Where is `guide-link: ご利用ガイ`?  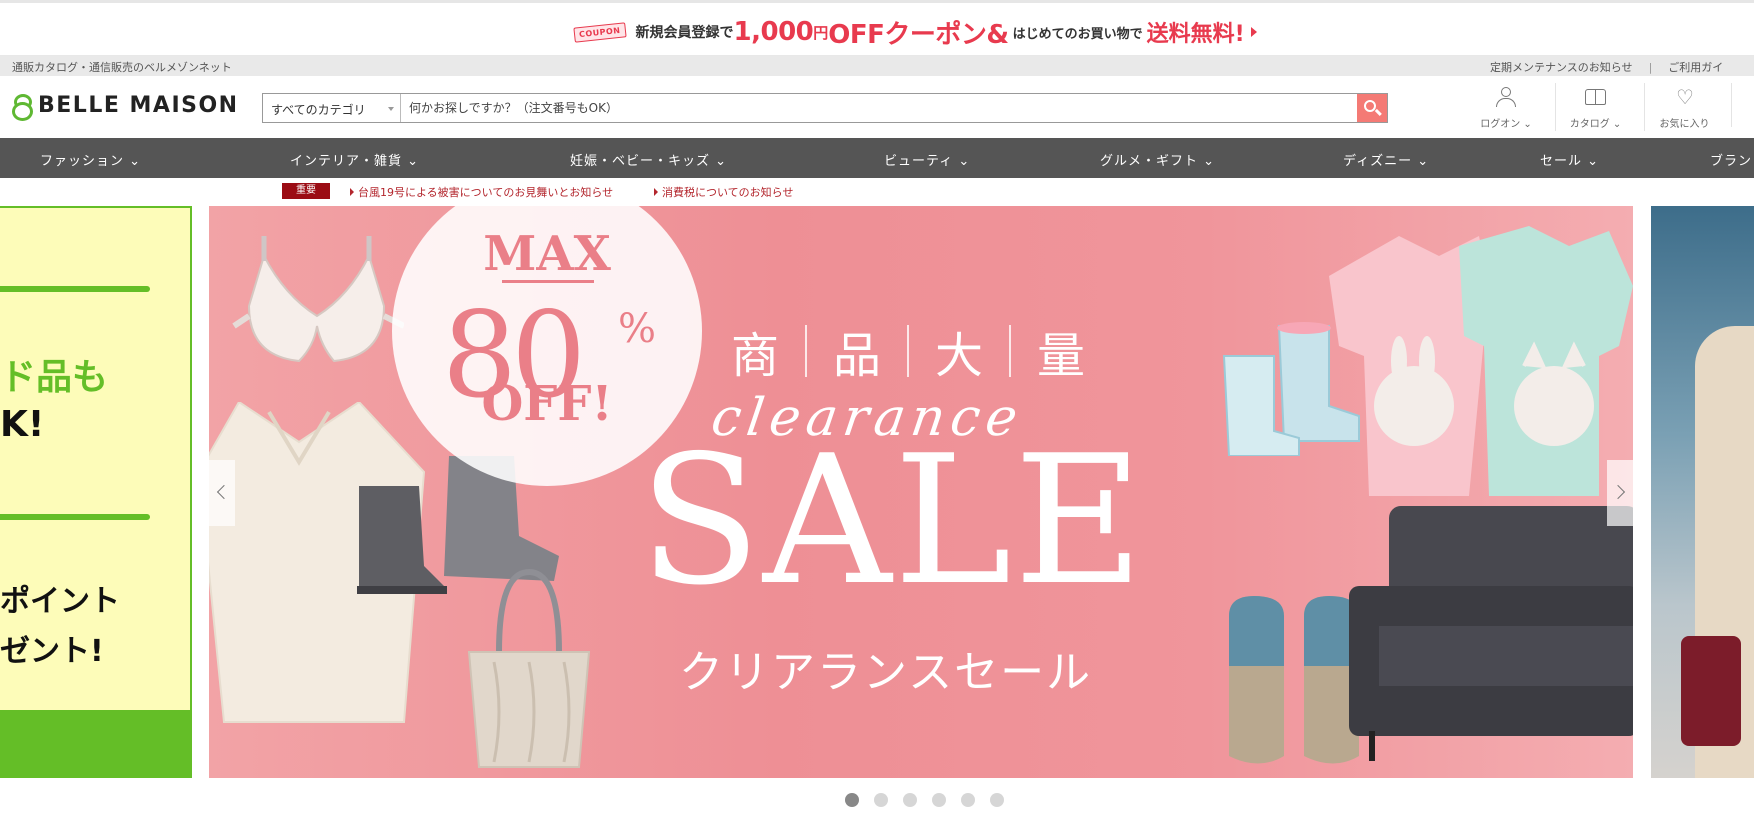 guide-link: ご利用ガイ is located at coordinates (1695, 67).